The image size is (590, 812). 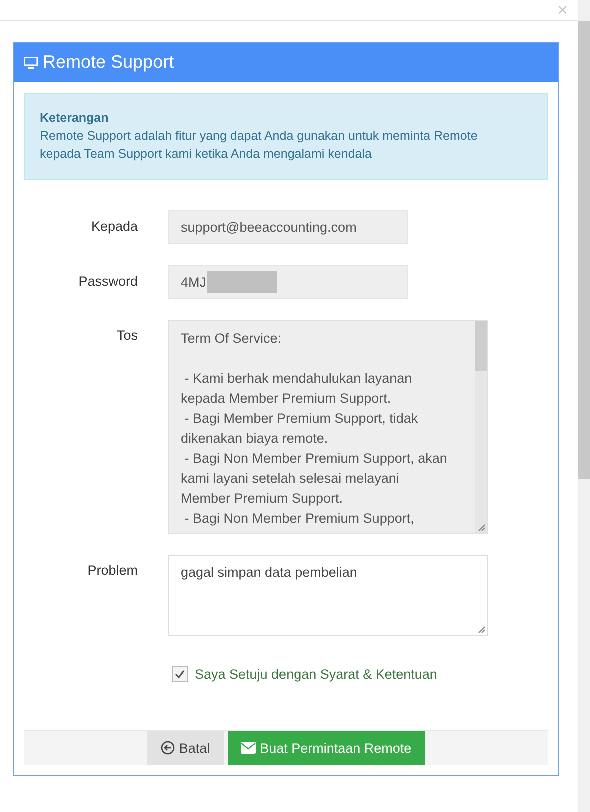 What do you see at coordinates (75, 118) in the screenshot?
I see `info-heading: Keterangan` at bounding box center [75, 118].